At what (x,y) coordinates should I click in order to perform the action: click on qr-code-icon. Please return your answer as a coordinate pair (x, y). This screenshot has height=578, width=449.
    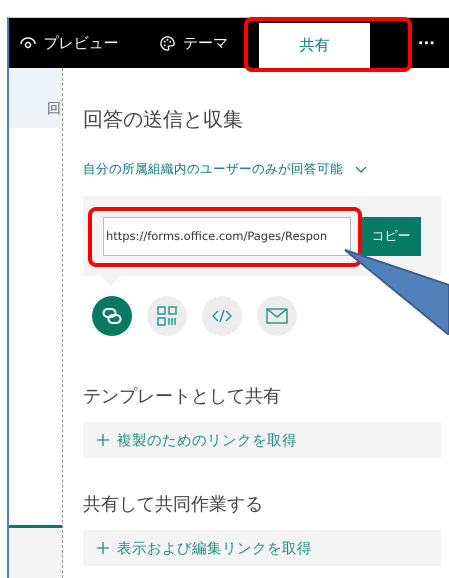
    Looking at the image, I should click on (167, 316).